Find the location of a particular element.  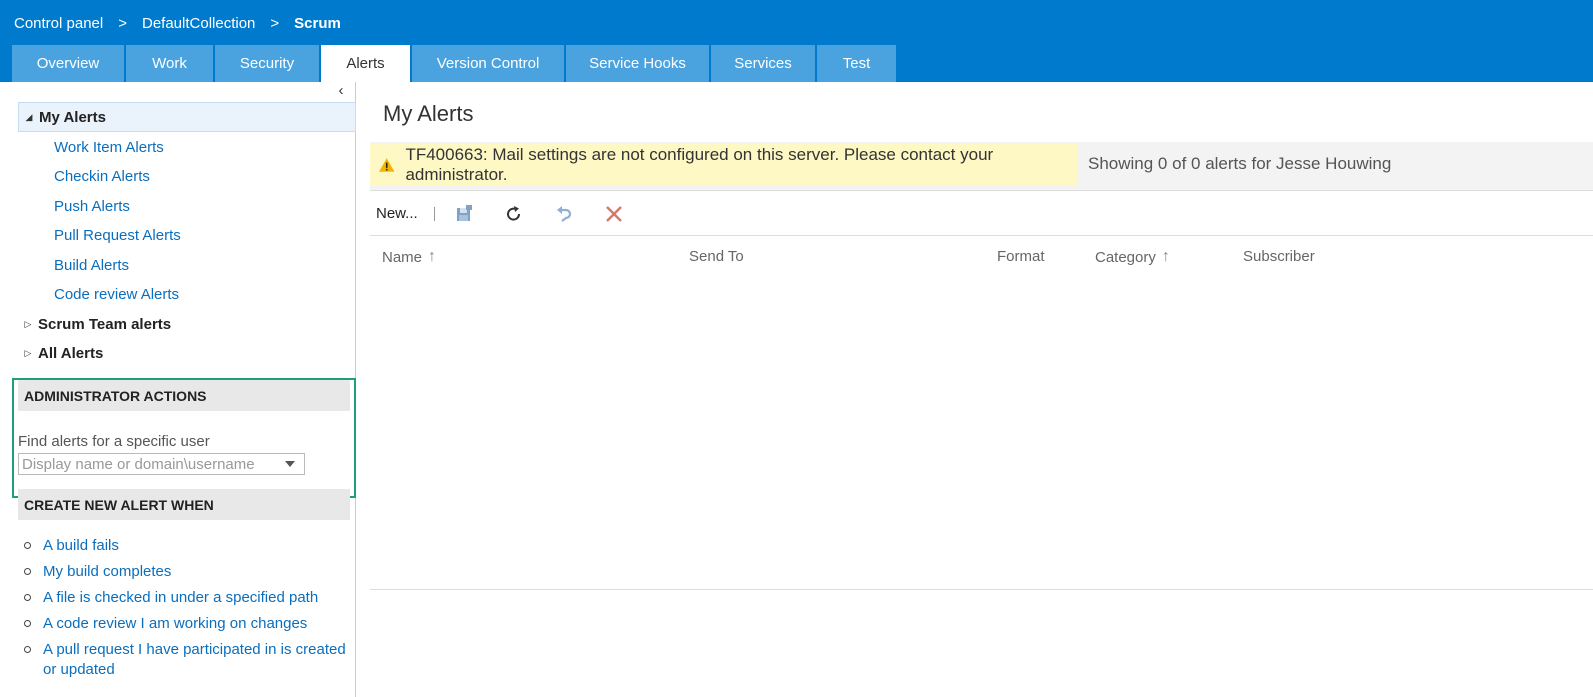

column-category: Category ↑ is located at coordinates (1132, 257).